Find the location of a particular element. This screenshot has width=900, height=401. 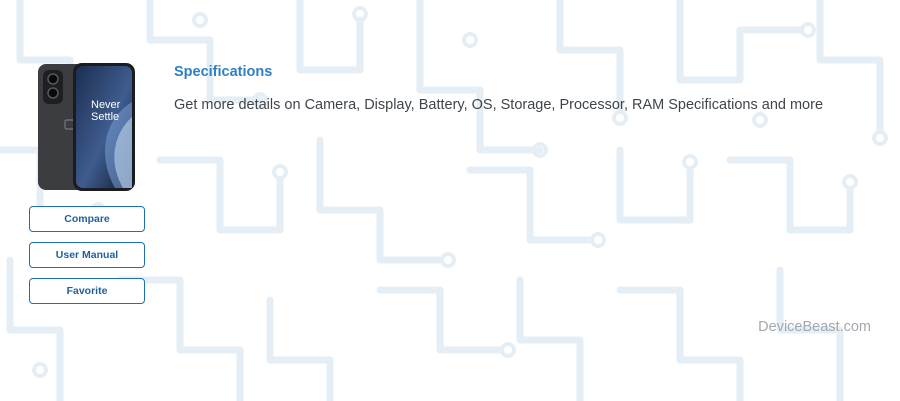

site-brand: DeviceBeast.com is located at coordinates (814, 327).